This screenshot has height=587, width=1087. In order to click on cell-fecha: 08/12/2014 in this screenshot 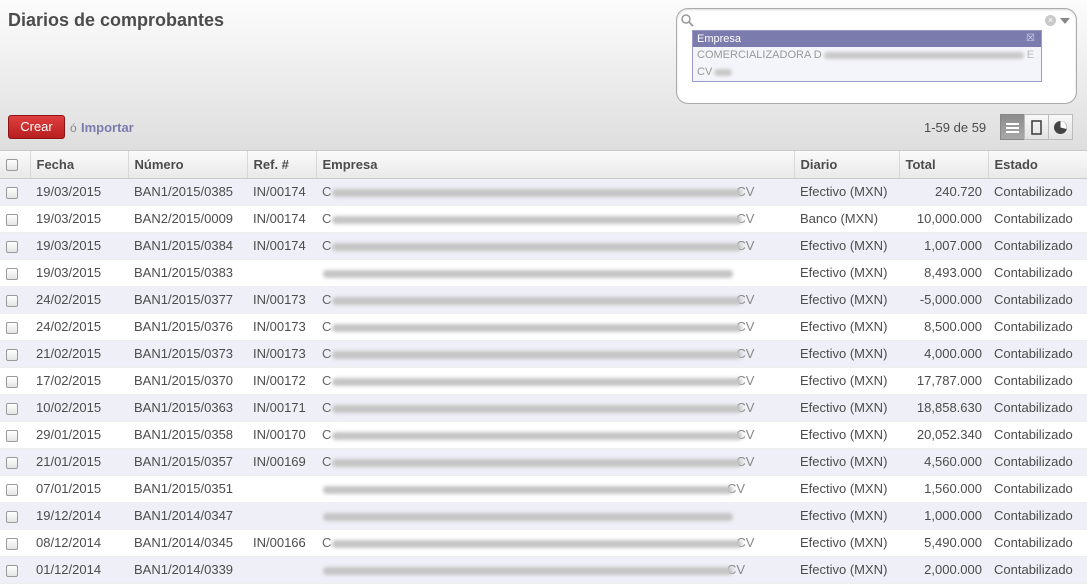, I will do `click(79, 543)`.